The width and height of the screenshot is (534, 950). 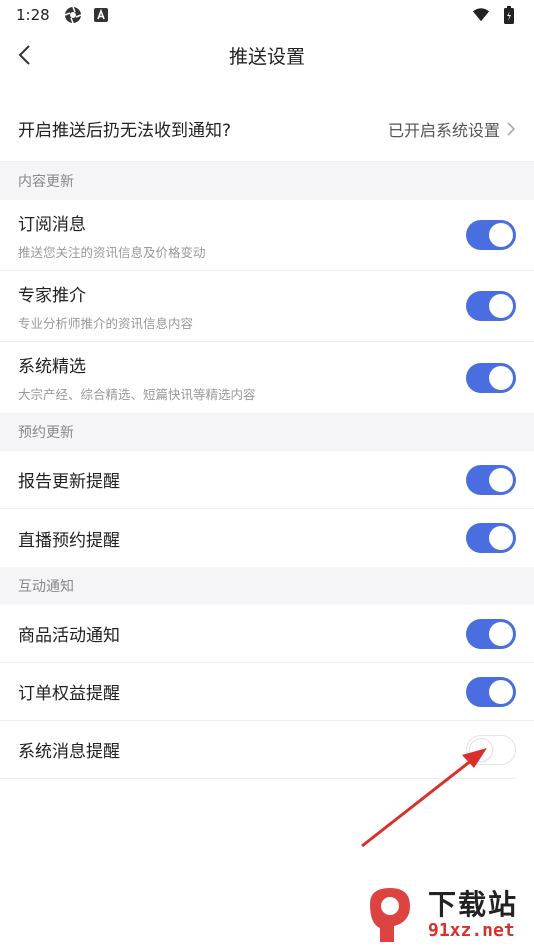 I want to click on watermark-url: 91xz.net, so click(x=471, y=930).